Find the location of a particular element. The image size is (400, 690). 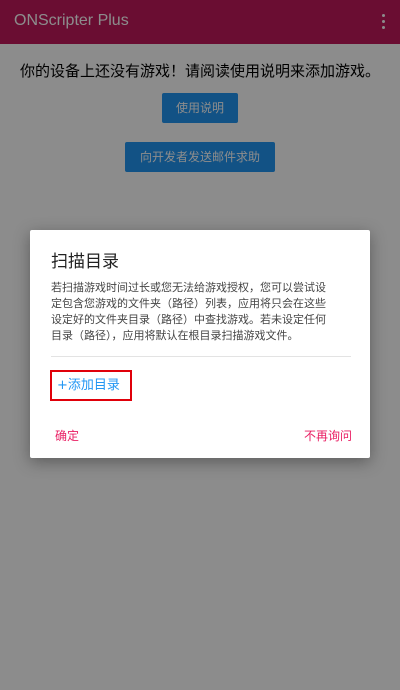

add-directory-button: +添加目录 is located at coordinates (91, 385).